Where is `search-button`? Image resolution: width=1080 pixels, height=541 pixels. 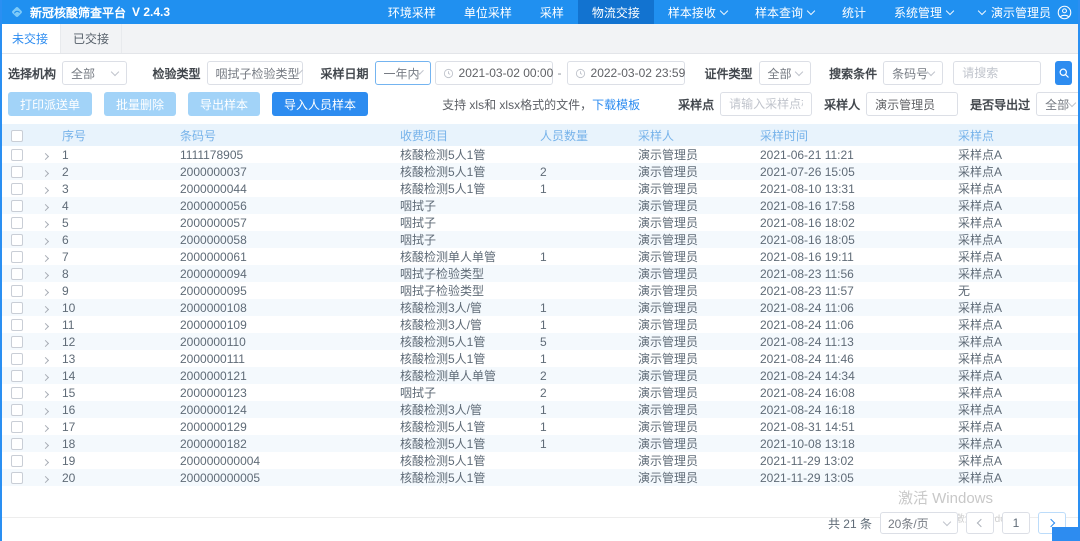 search-button is located at coordinates (1063, 73).